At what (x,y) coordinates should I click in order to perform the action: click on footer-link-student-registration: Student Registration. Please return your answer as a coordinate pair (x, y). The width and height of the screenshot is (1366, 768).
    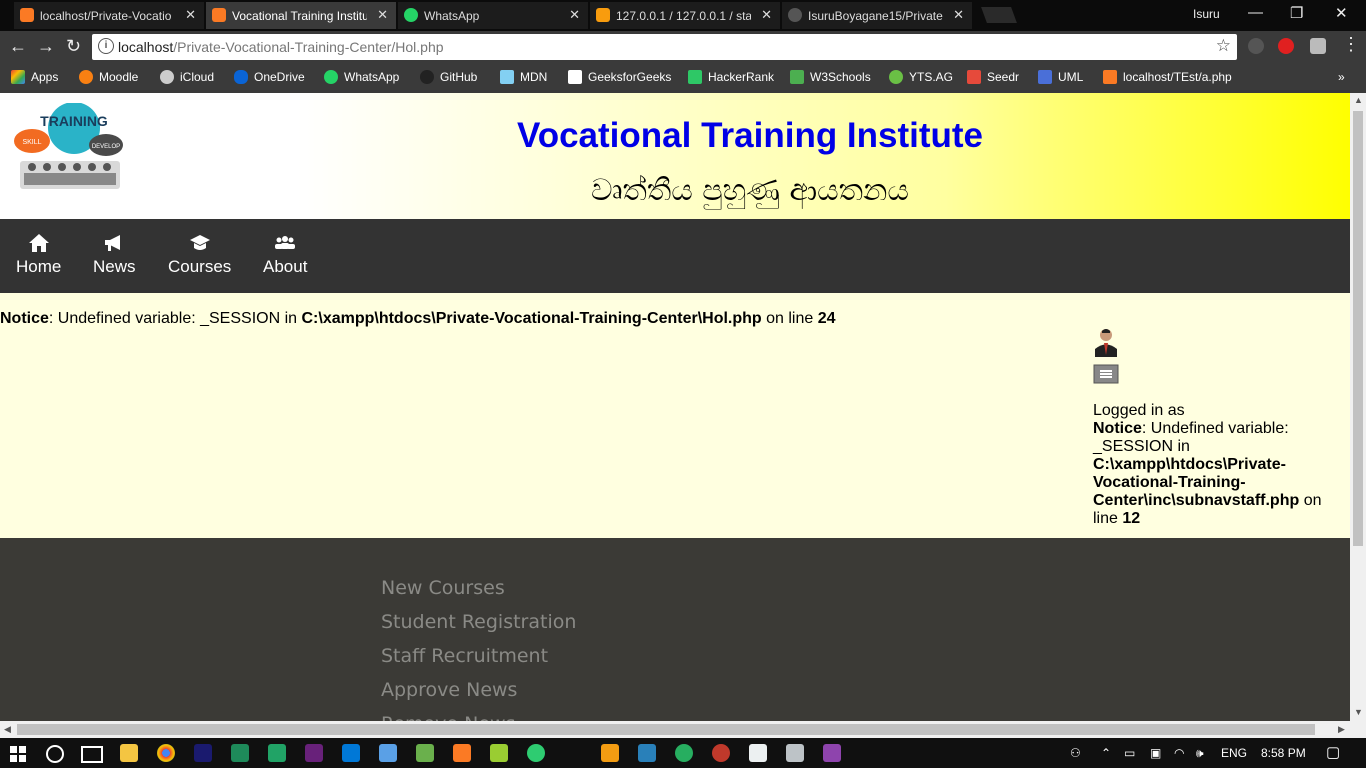
    Looking at the image, I should click on (478, 622).